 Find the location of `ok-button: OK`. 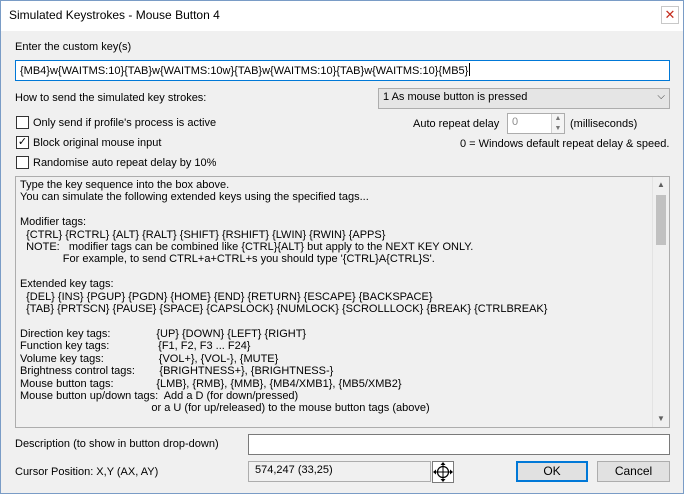

ok-button: OK is located at coordinates (552, 471).